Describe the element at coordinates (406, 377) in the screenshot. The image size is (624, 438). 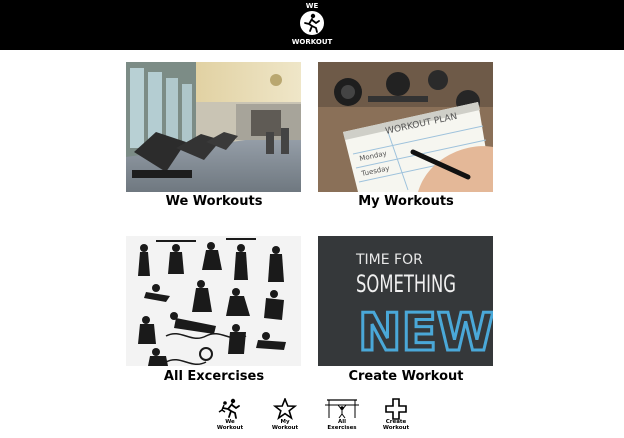
I see `create-workout-label: Create Workout` at that location.